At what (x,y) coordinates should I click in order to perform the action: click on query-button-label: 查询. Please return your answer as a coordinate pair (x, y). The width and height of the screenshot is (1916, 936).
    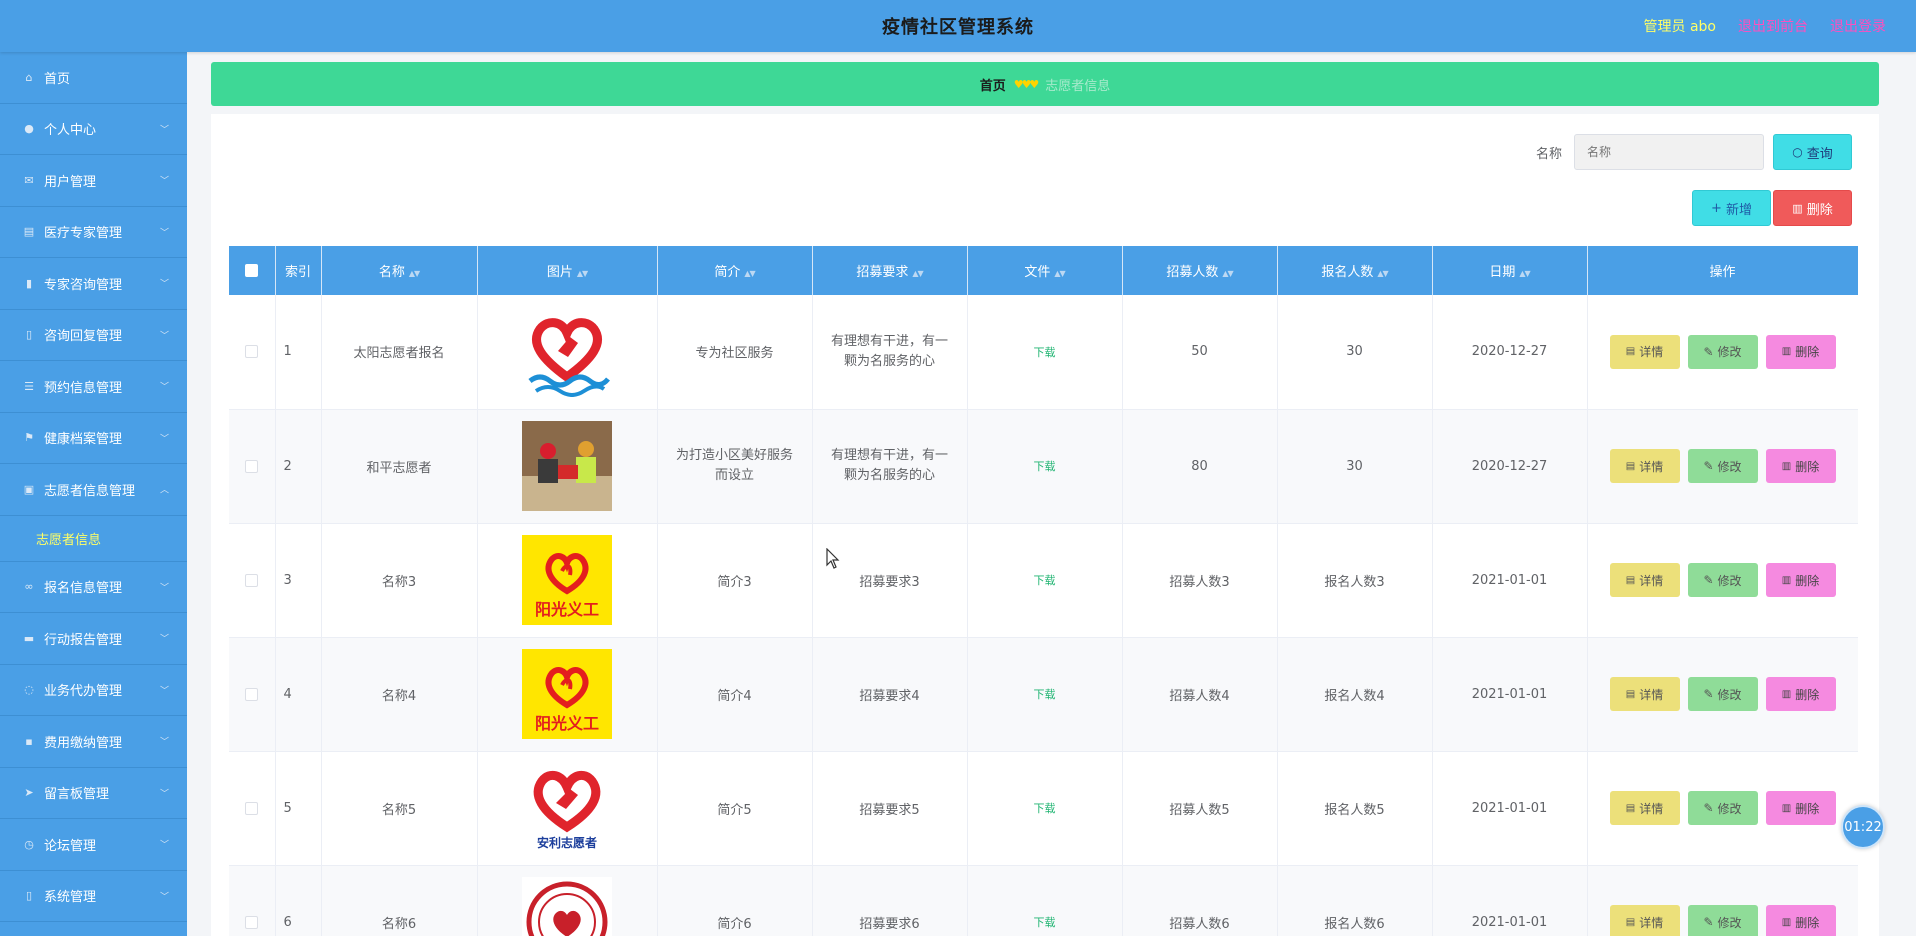
    Looking at the image, I should click on (1819, 154).